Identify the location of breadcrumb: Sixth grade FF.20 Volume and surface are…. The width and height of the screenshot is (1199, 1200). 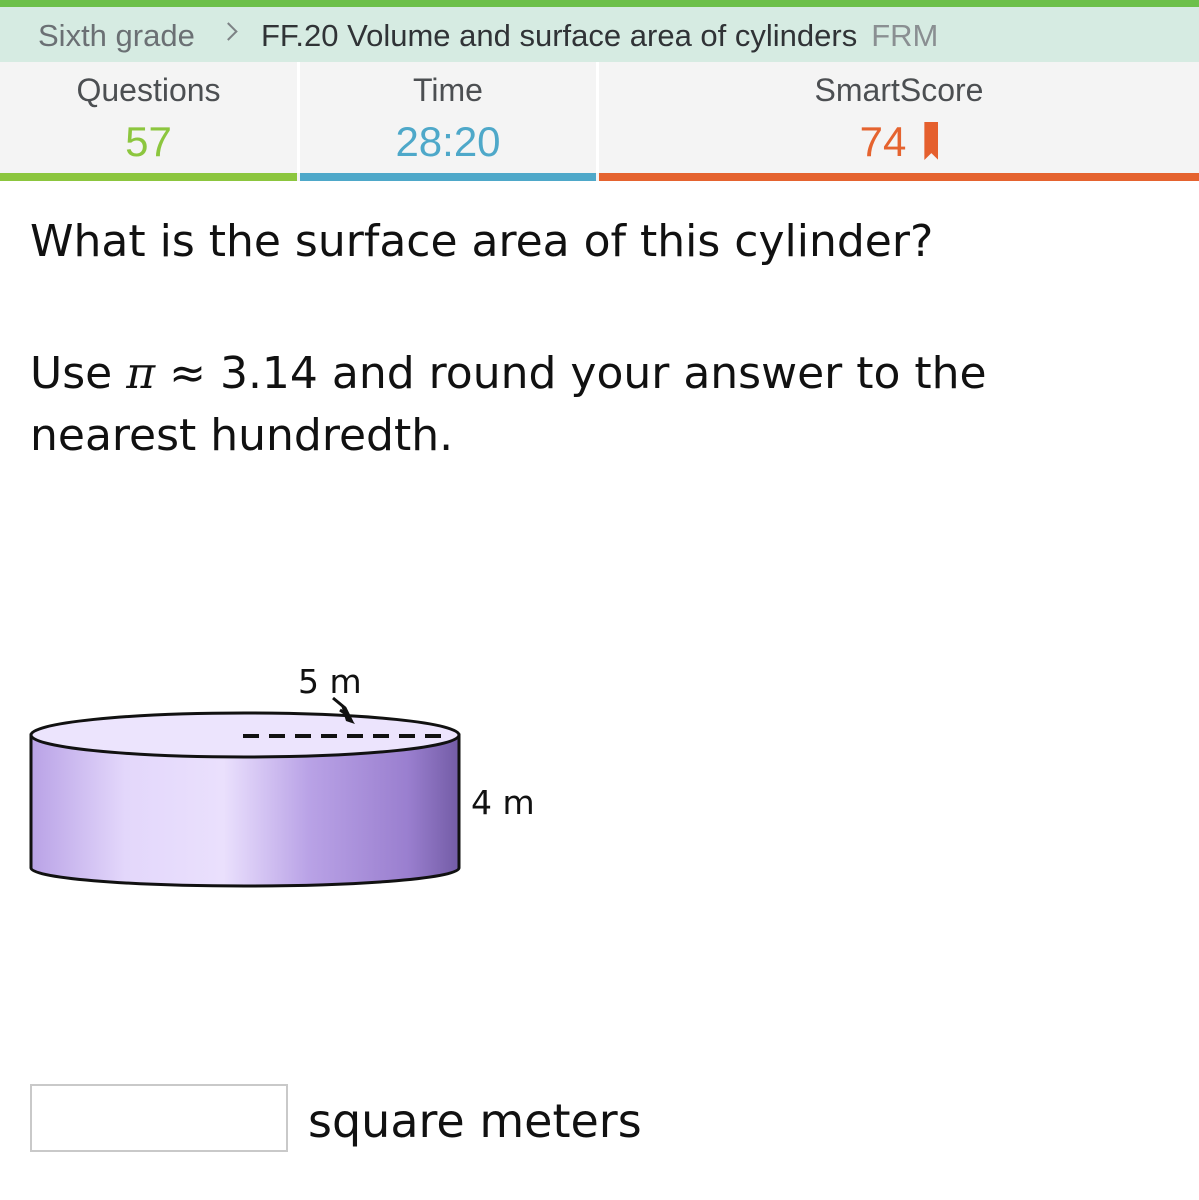
(599, 34).